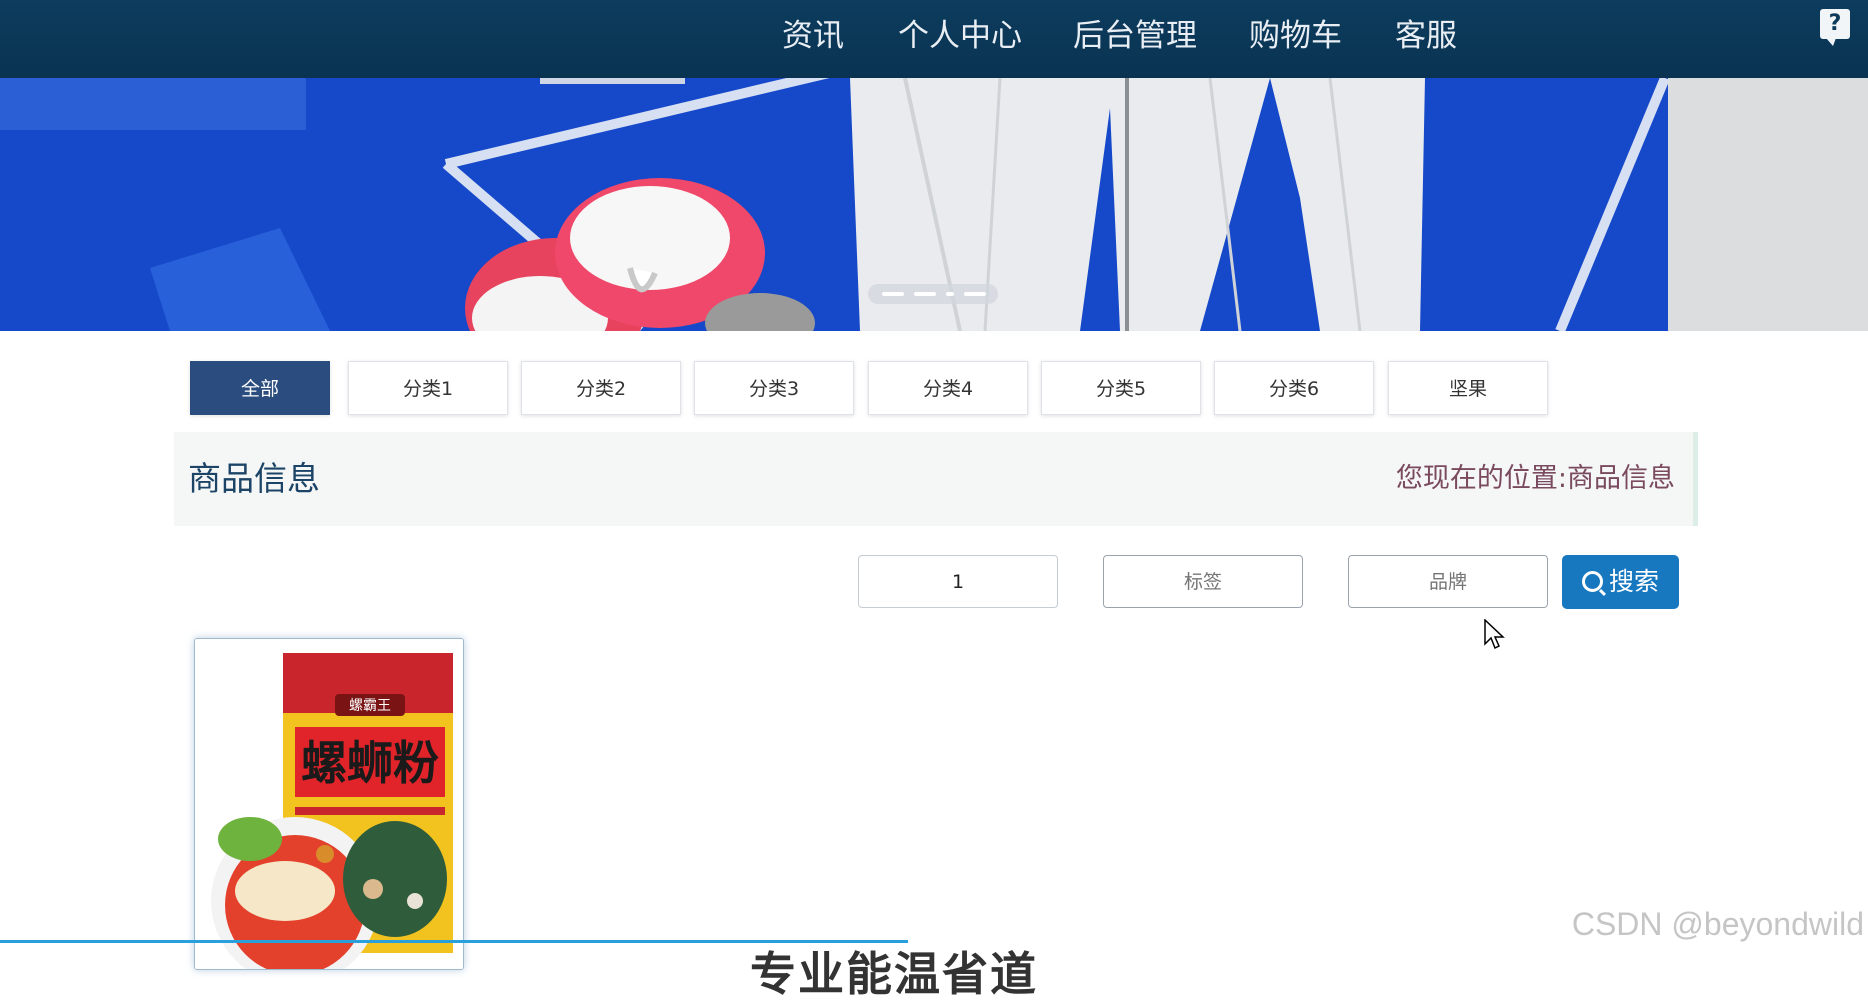 Image resolution: width=1868 pixels, height=1004 pixels. Describe the element at coordinates (1426, 36) in the screenshot. I see `nav-customer-service: 客服` at that location.